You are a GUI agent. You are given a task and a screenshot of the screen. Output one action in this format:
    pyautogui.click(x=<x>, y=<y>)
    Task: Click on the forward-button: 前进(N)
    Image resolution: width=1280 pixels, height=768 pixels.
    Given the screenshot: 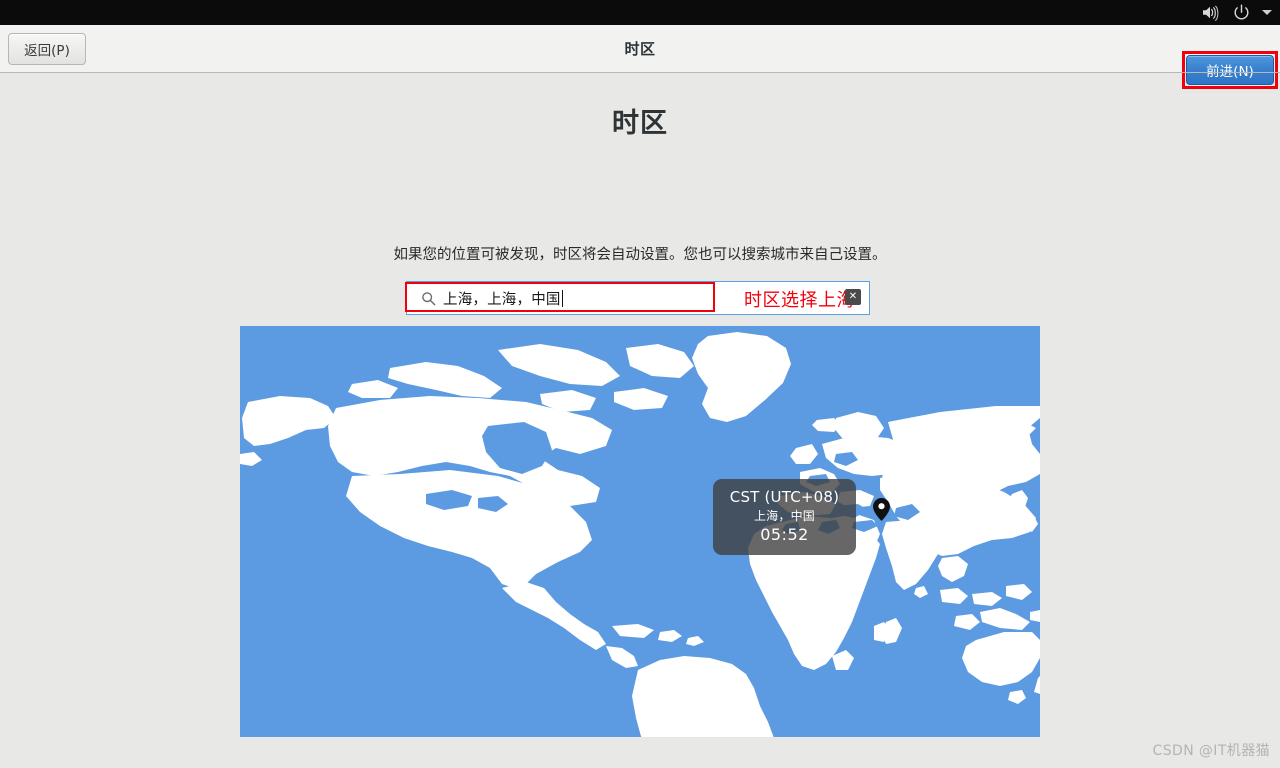 What is the action you would take?
    pyautogui.click(x=1230, y=70)
    